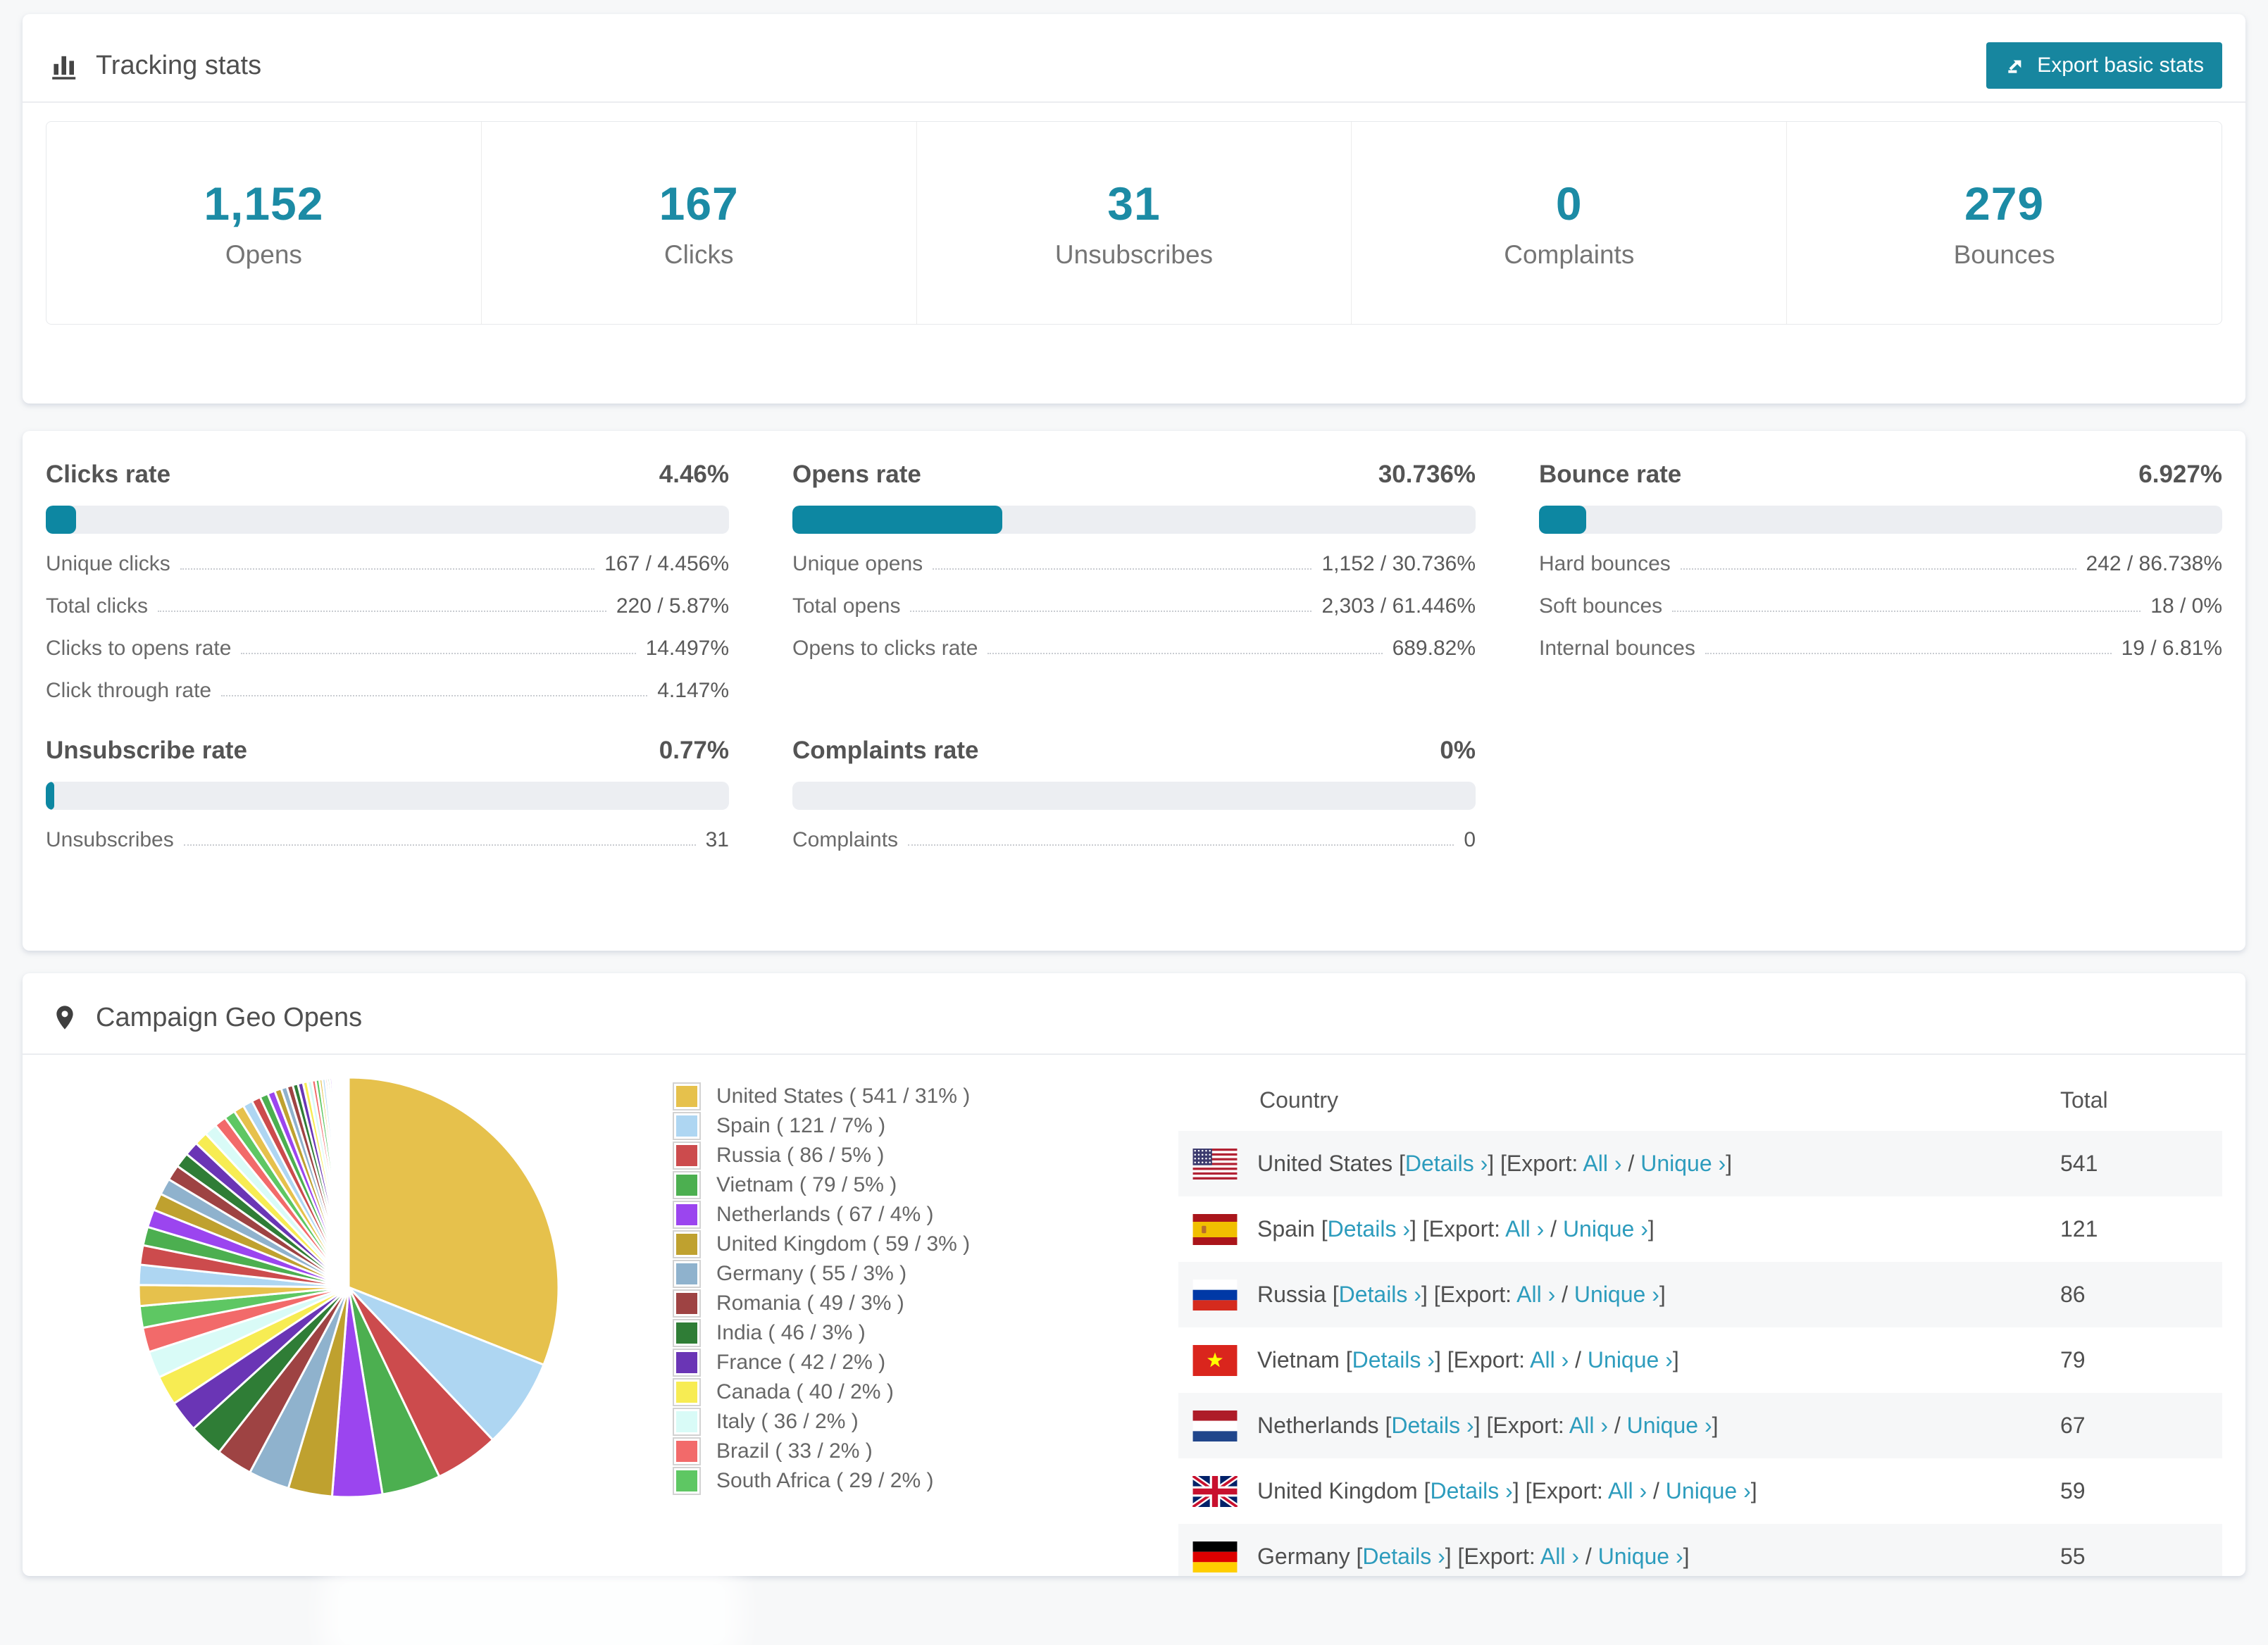 Image resolution: width=2268 pixels, height=1645 pixels. What do you see at coordinates (110, 839) in the screenshot?
I see `rate-detail-label: Unsubscribes` at bounding box center [110, 839].